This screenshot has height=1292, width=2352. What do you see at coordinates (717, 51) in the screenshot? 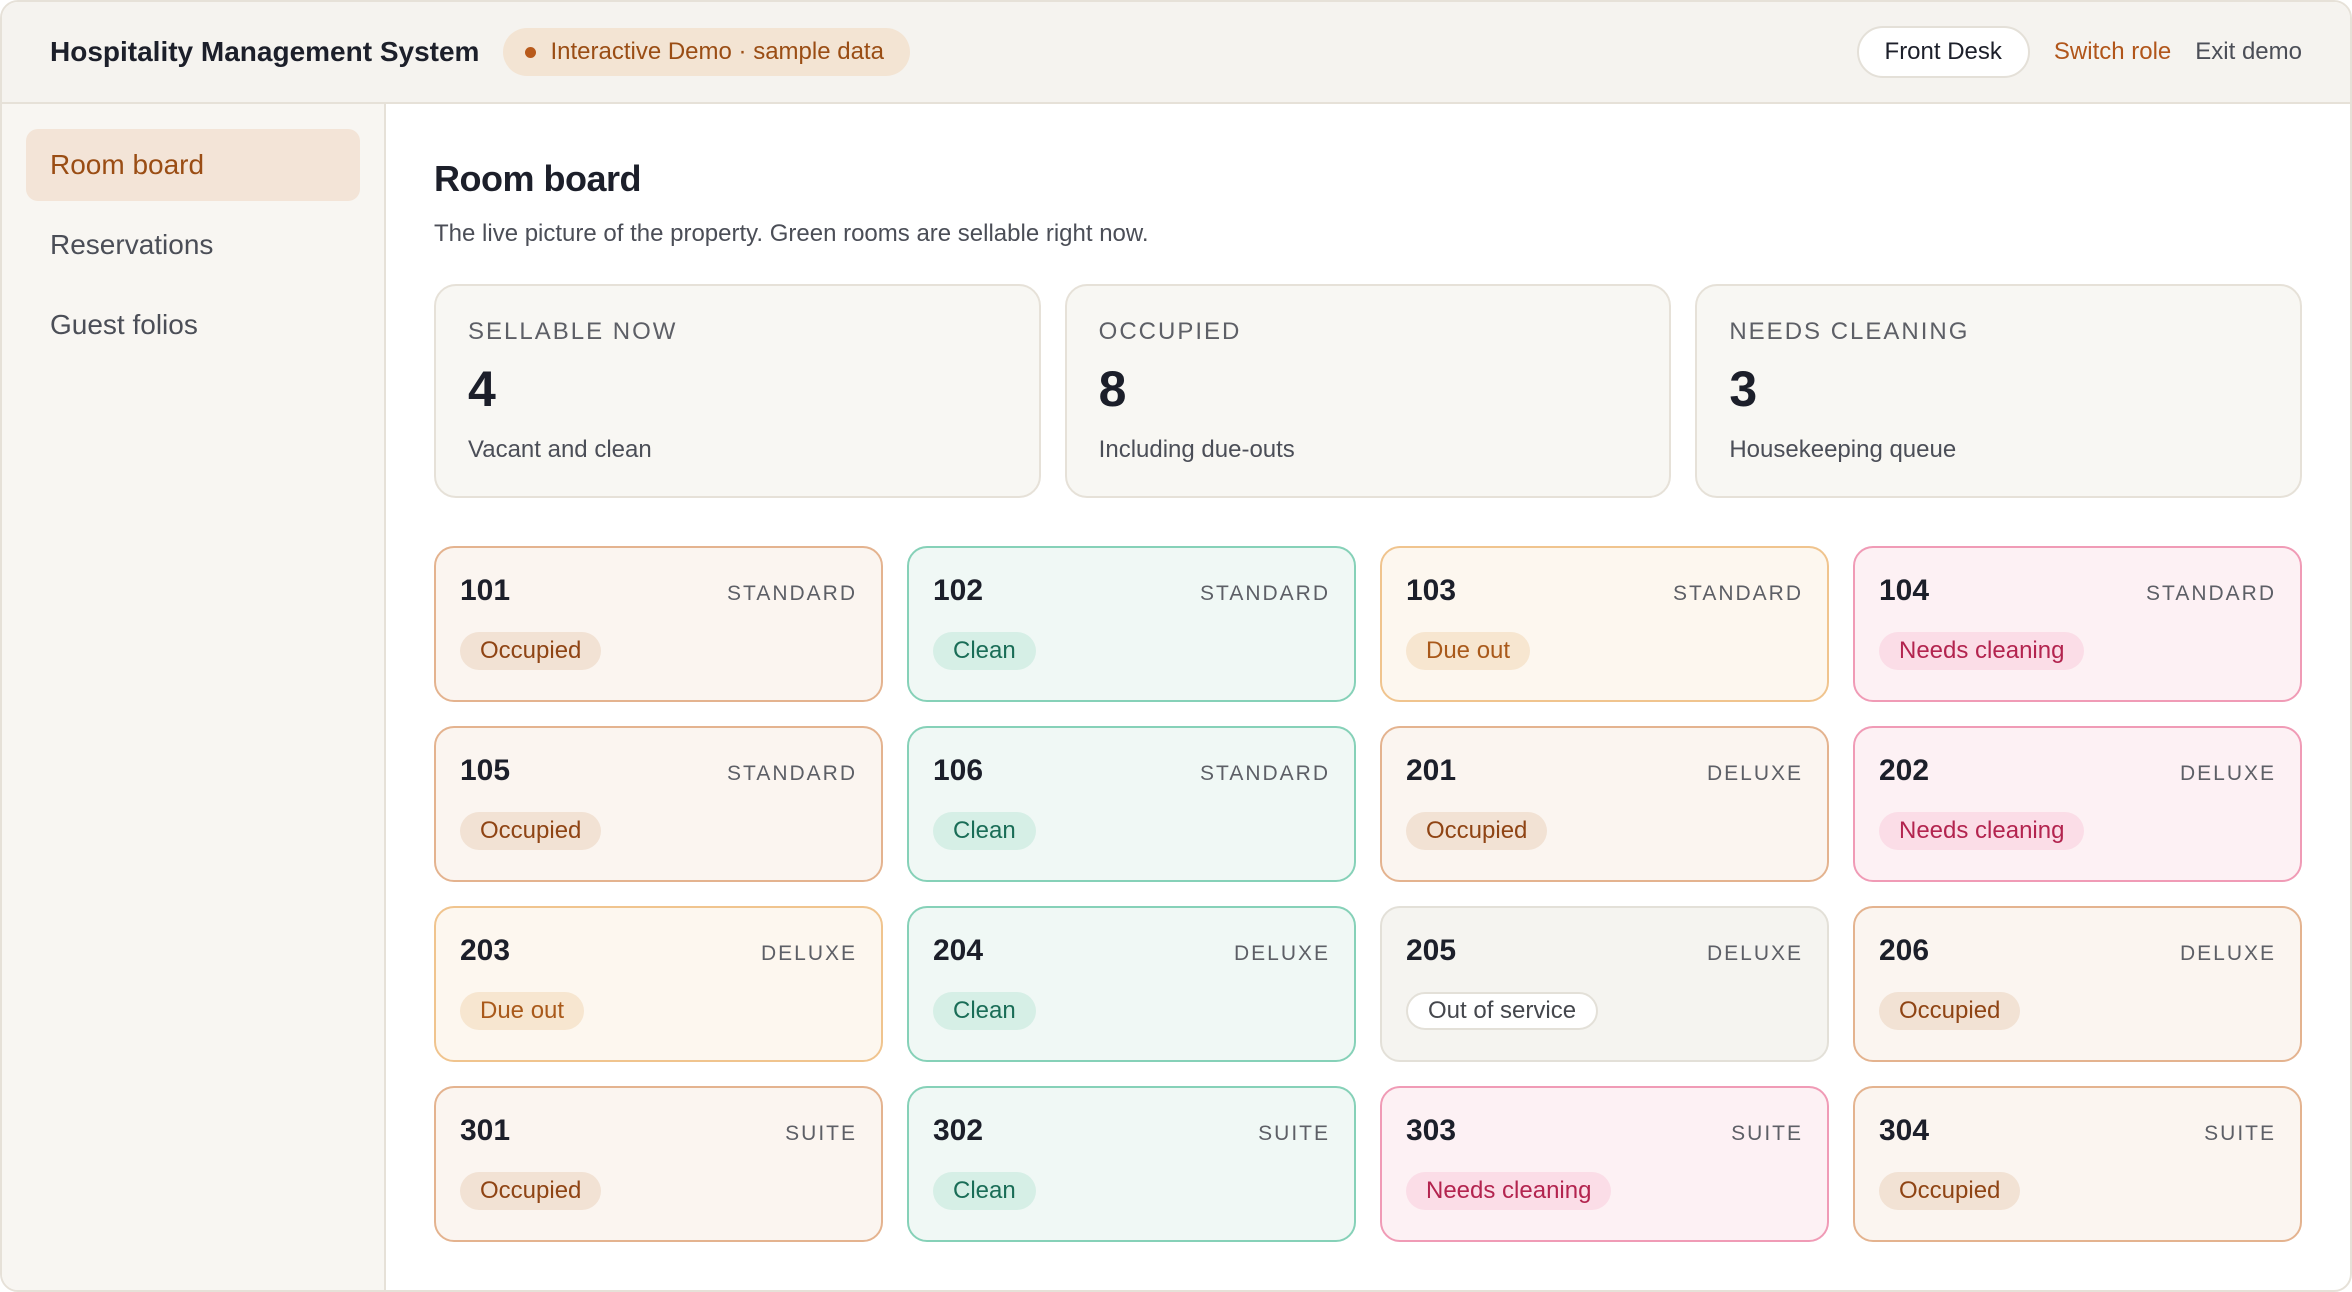
I see `demo-badge-label: Interactive Demo · sample data` at bounding box center [717, 51].